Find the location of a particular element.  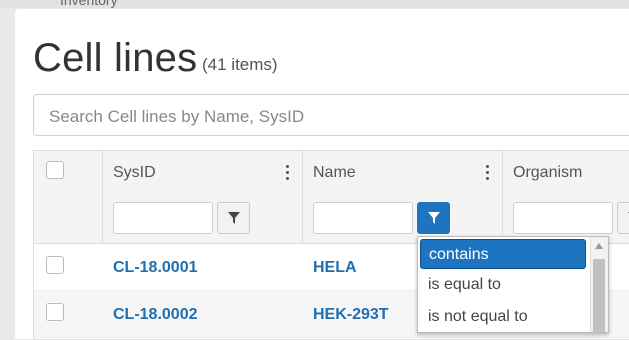

search-input: Search Cell lines by Name, SysID is located at coordinates (176, 117).